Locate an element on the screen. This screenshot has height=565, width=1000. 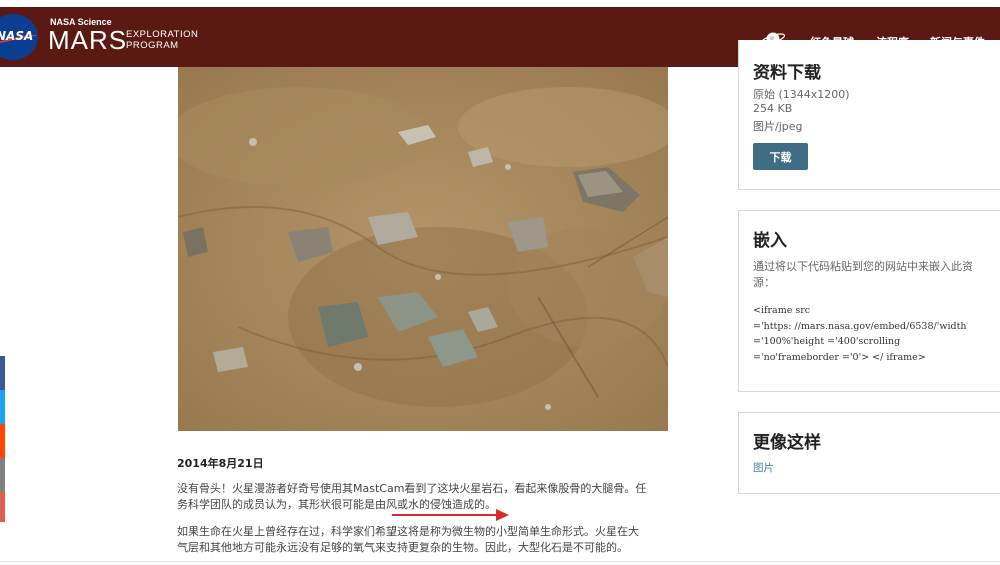
share-reddit-button is located at coordinates (2, 441).